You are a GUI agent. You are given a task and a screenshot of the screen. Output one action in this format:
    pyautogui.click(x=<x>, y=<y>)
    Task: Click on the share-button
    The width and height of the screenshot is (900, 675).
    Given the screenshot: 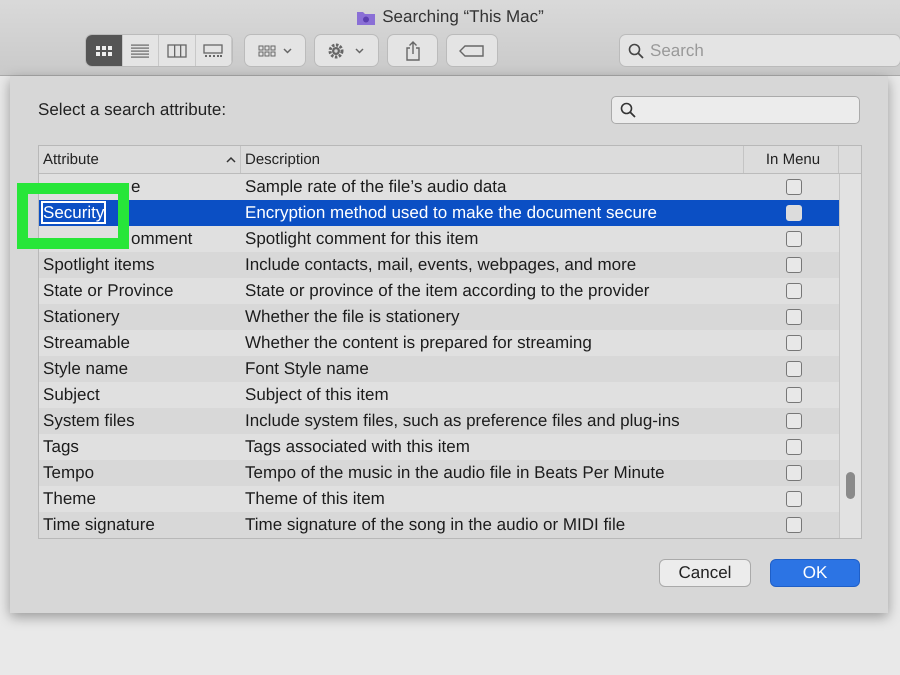 What is the action you would take?
    pyautogui.click(x=413, y=50)
    